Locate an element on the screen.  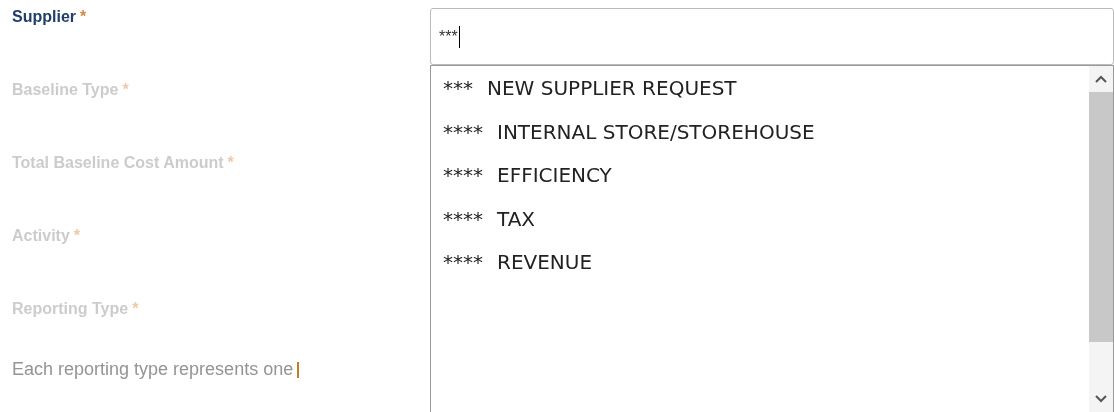
suggestion-item: **** TAX is located at coordinates (760, 228).